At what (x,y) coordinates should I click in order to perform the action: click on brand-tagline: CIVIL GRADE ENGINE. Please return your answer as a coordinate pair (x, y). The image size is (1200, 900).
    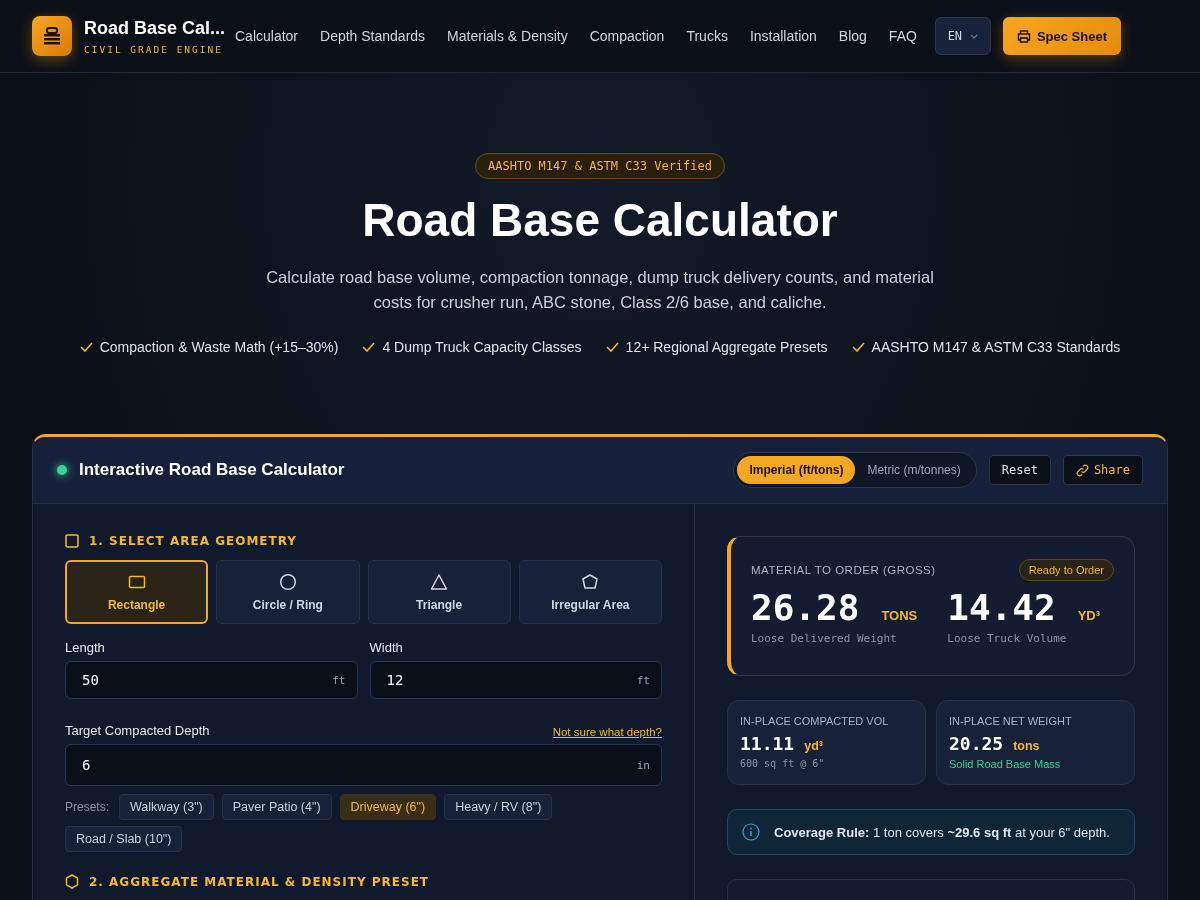
    Looking at the image, I should click on (152, 49).